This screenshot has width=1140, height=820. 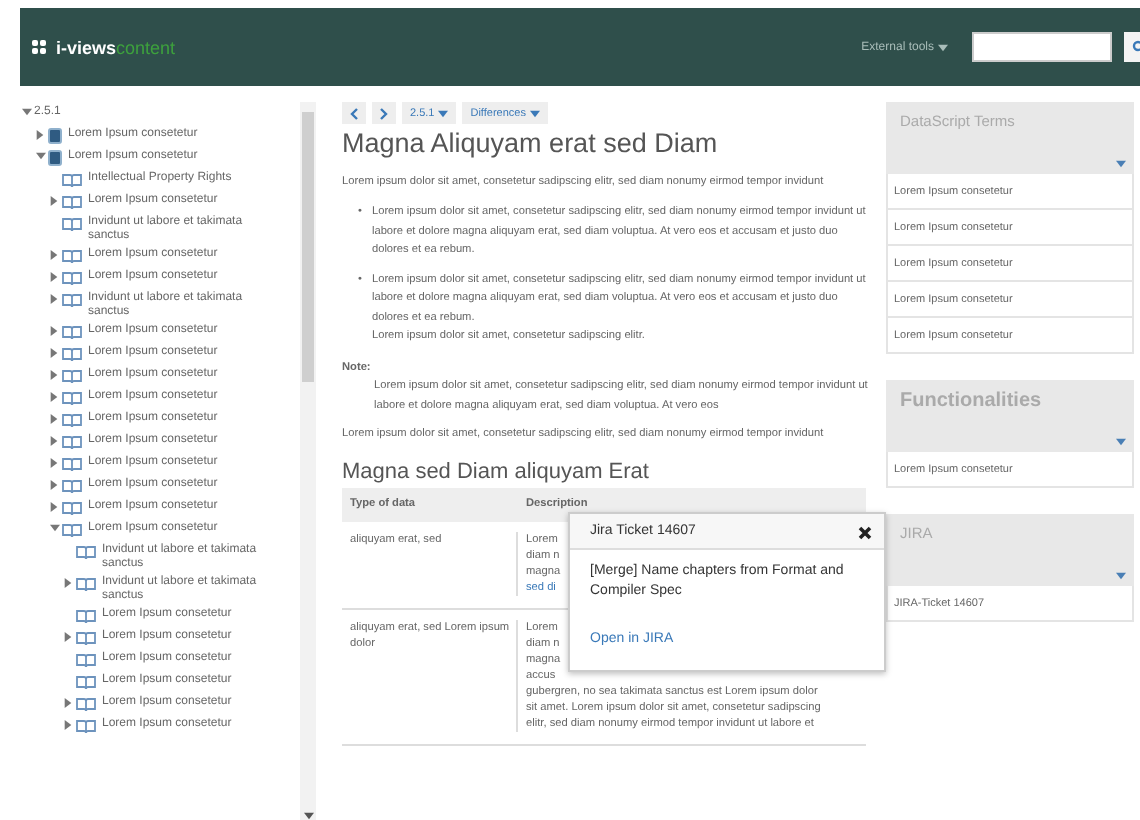 I want to click on previous-button, so click(x=354, y=113).